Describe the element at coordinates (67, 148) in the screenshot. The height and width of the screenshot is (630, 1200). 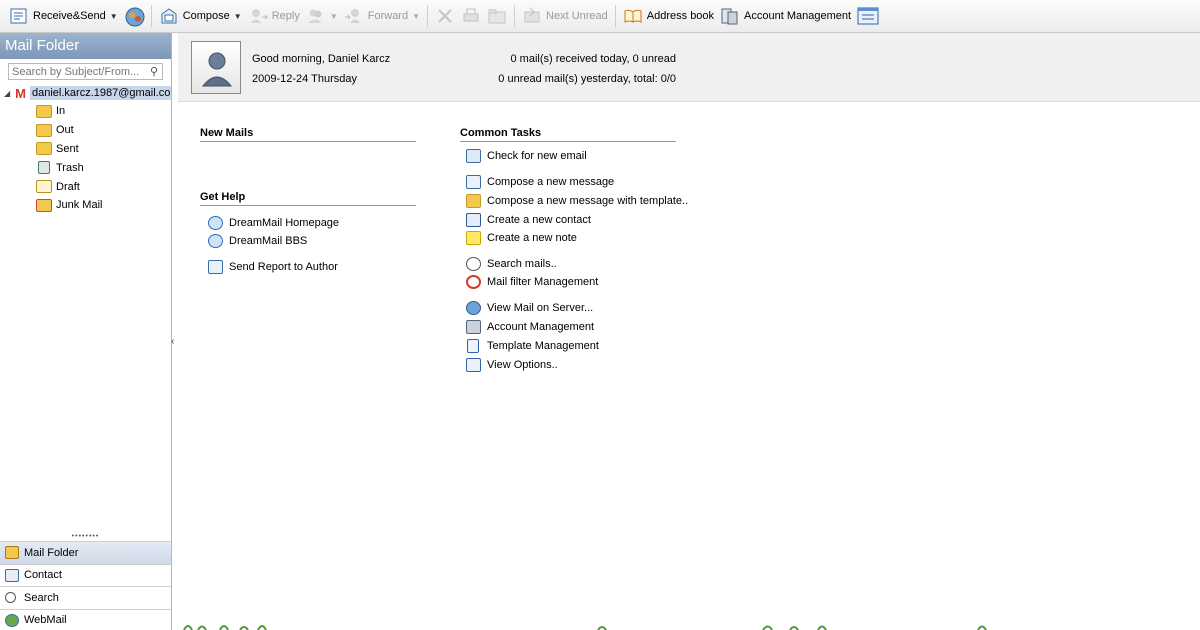
I see `folder-label: Sent` at that location.